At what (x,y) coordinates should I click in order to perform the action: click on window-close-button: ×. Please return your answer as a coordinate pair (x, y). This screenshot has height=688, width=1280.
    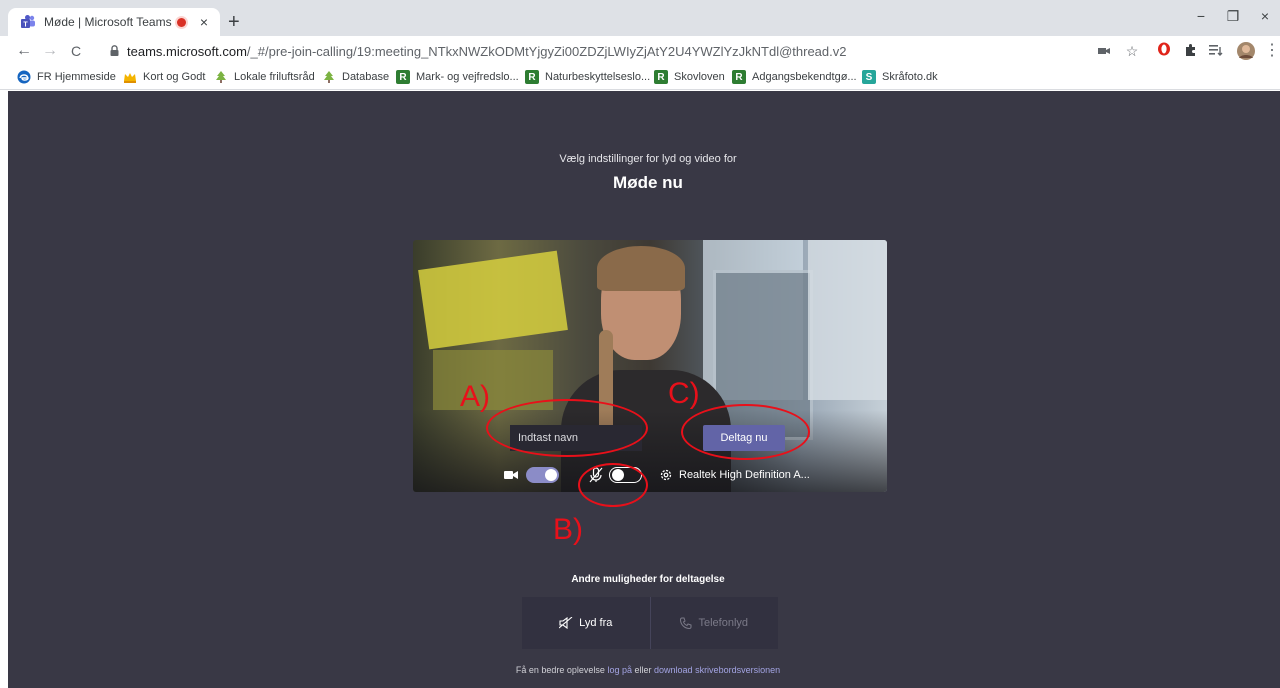
    Looking at the image, I should click on (1265, 16).